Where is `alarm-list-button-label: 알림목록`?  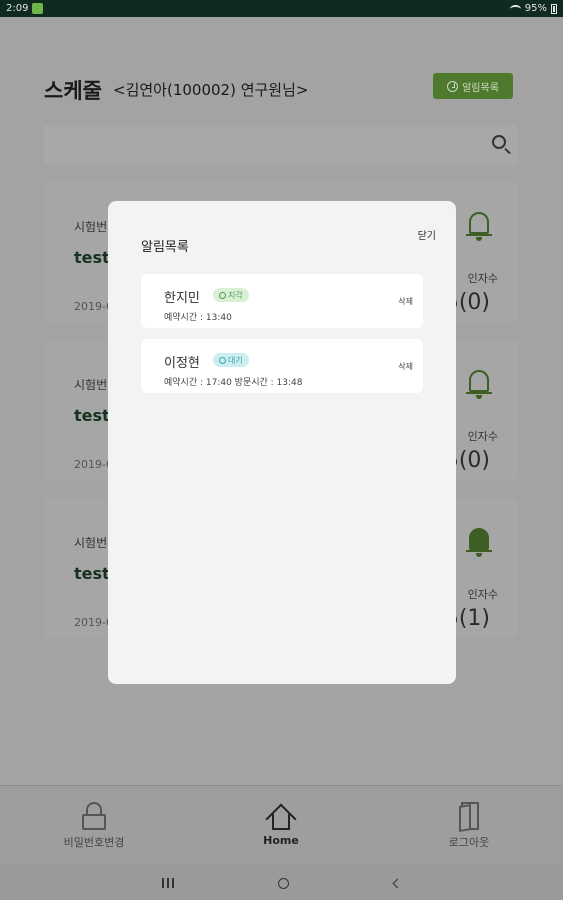 alarm-list-button-label: 알림목록 is located at coordinates (480, 88).